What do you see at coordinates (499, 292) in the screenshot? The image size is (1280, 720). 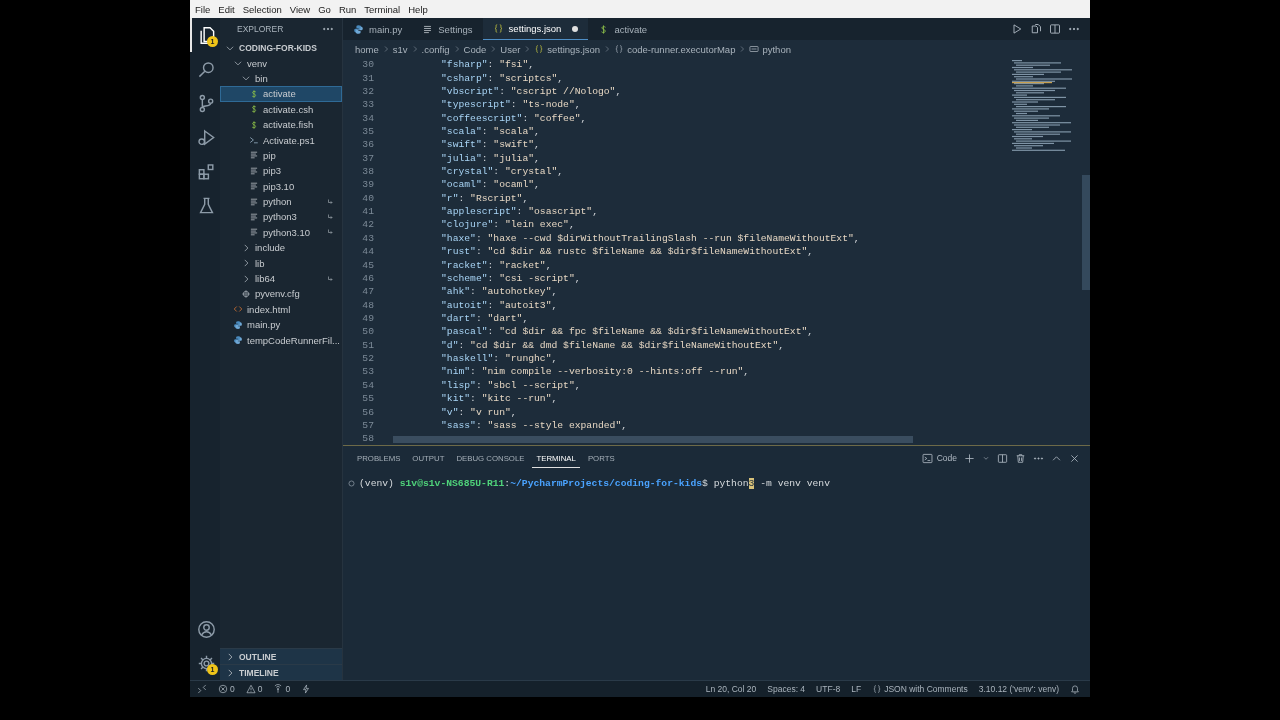 I see `code-line: "ahk": "autohotkey",` at bounding box center [499, 292].